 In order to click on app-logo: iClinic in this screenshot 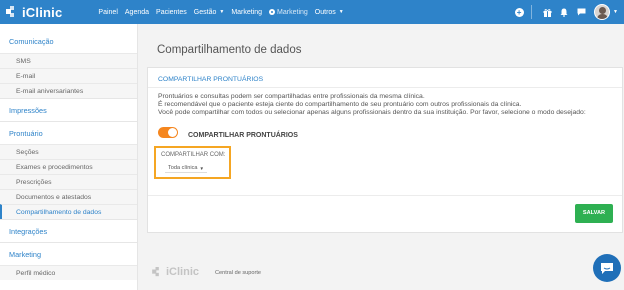, I will do `click(34, 12)`.